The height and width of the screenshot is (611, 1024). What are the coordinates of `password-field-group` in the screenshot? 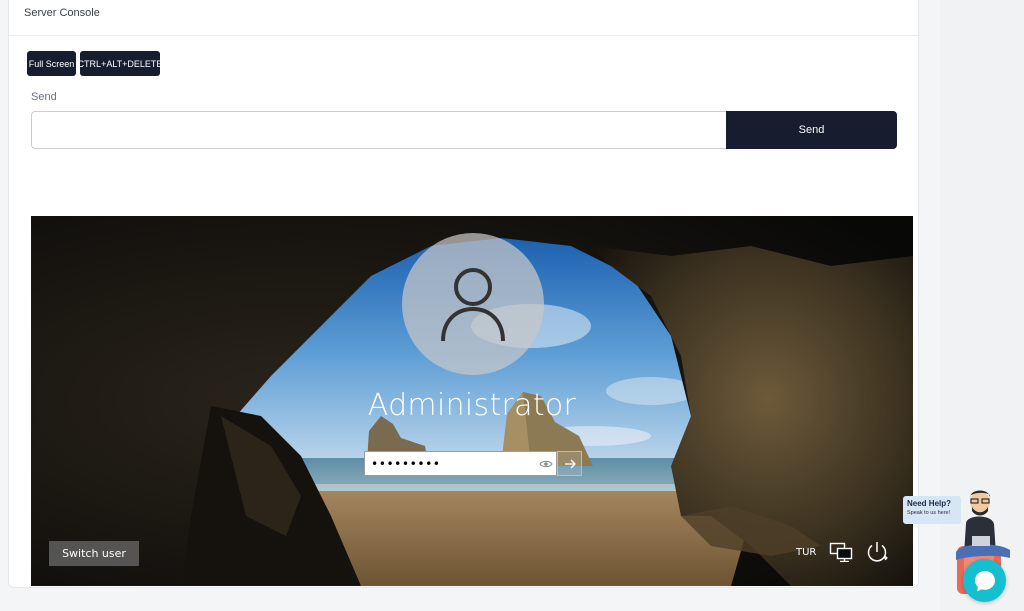 It's located at (473, 463).